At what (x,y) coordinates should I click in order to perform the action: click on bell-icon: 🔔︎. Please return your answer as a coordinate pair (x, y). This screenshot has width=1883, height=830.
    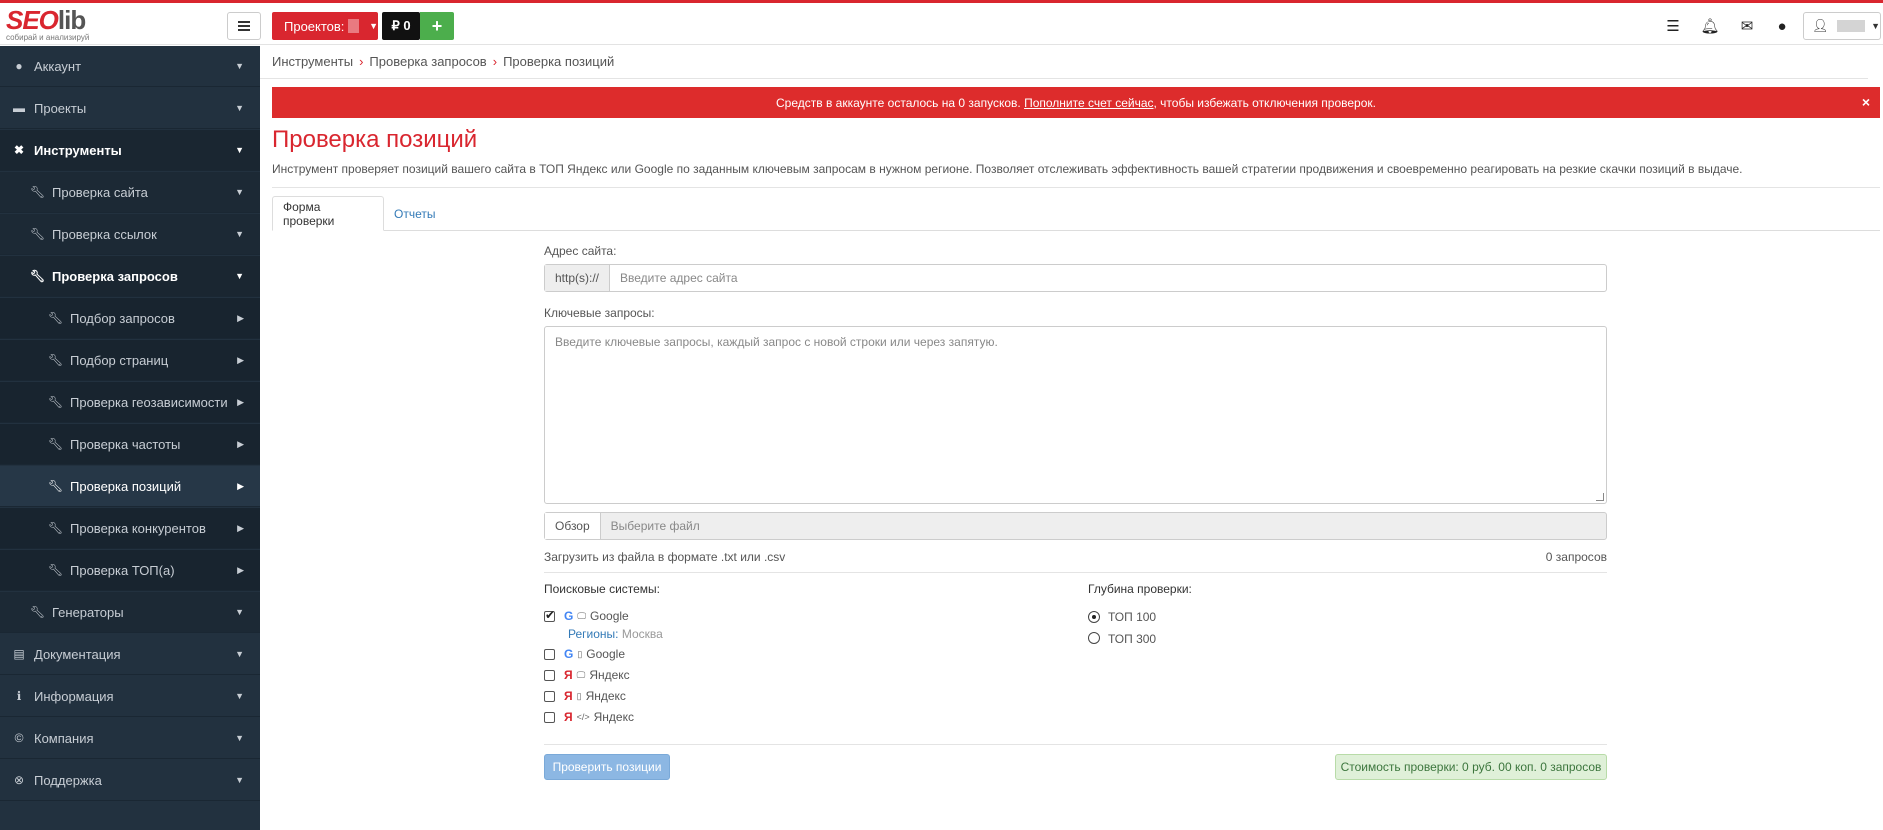
    Looking at the image, I should click on (1710, 26).